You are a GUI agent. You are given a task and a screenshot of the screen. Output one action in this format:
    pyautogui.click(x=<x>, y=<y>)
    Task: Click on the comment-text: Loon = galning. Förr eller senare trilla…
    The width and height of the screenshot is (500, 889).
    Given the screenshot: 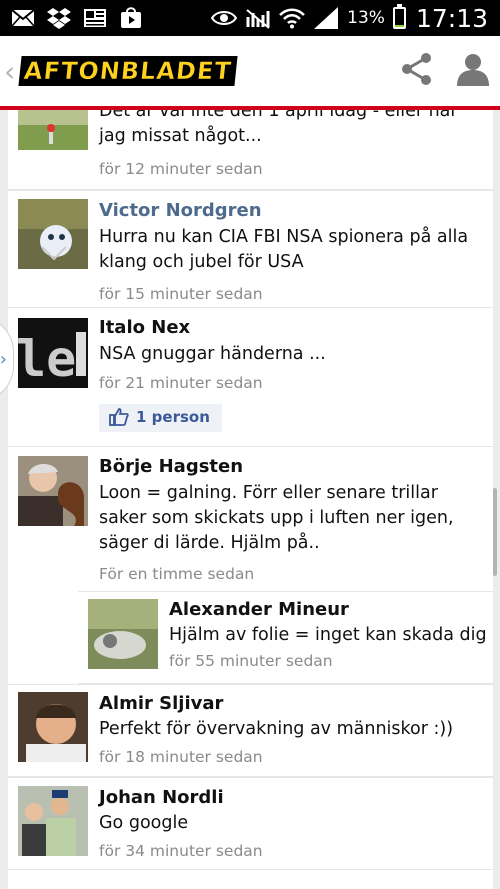 What is the action you would take?
    pyautogui.click(x=276, y=518)
    